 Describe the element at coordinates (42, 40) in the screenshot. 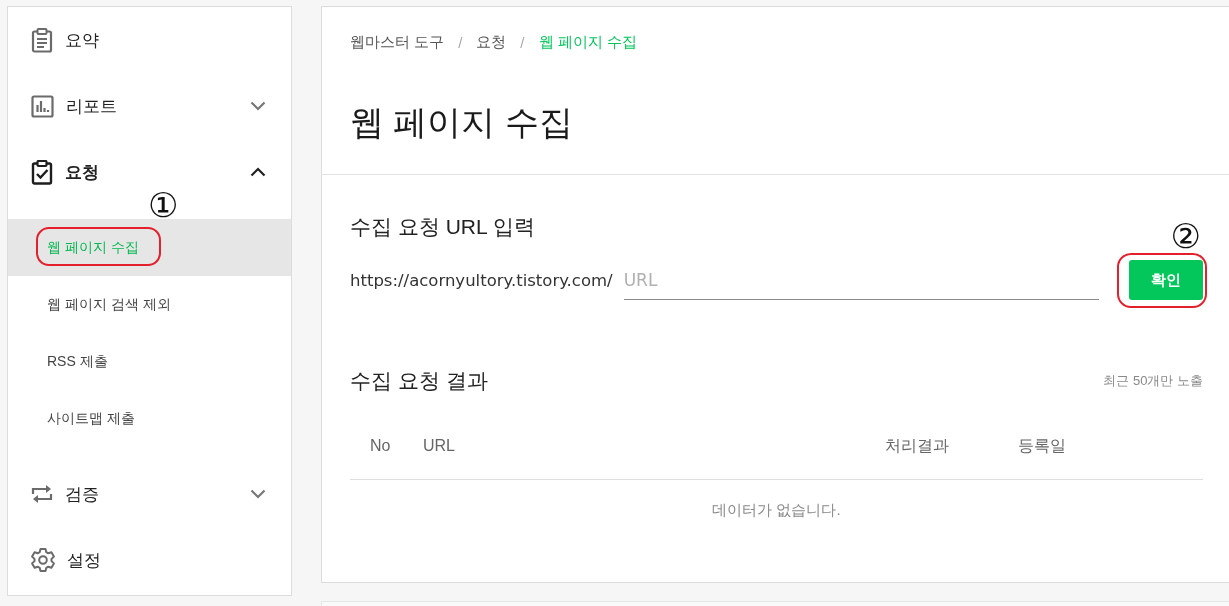

I see `clipboard-list-icon` at that location.